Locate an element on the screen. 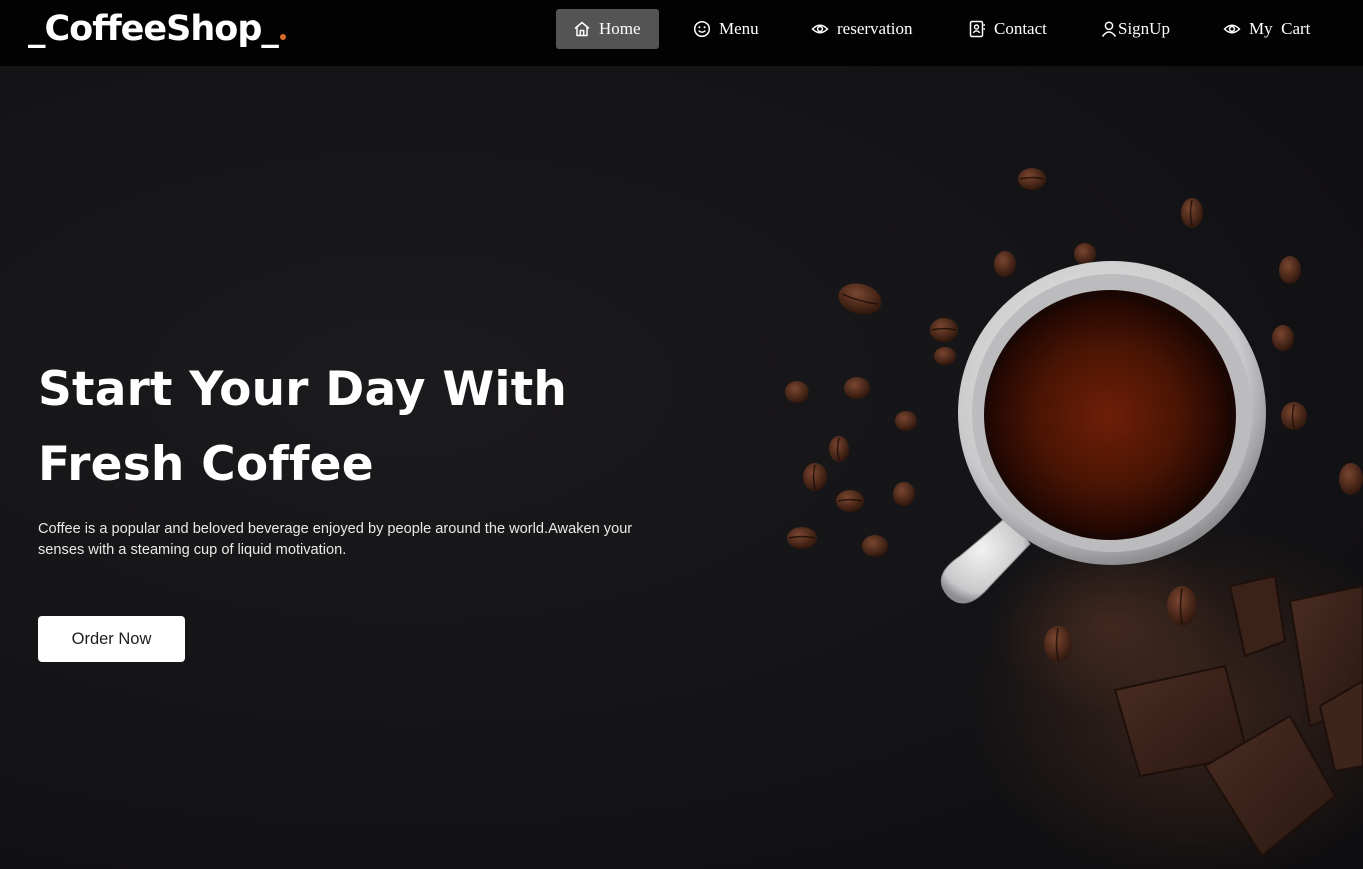 The width and height of the screenshot is (1363, 869). order-now-button: Order Now is located at coordinates (111, 639).